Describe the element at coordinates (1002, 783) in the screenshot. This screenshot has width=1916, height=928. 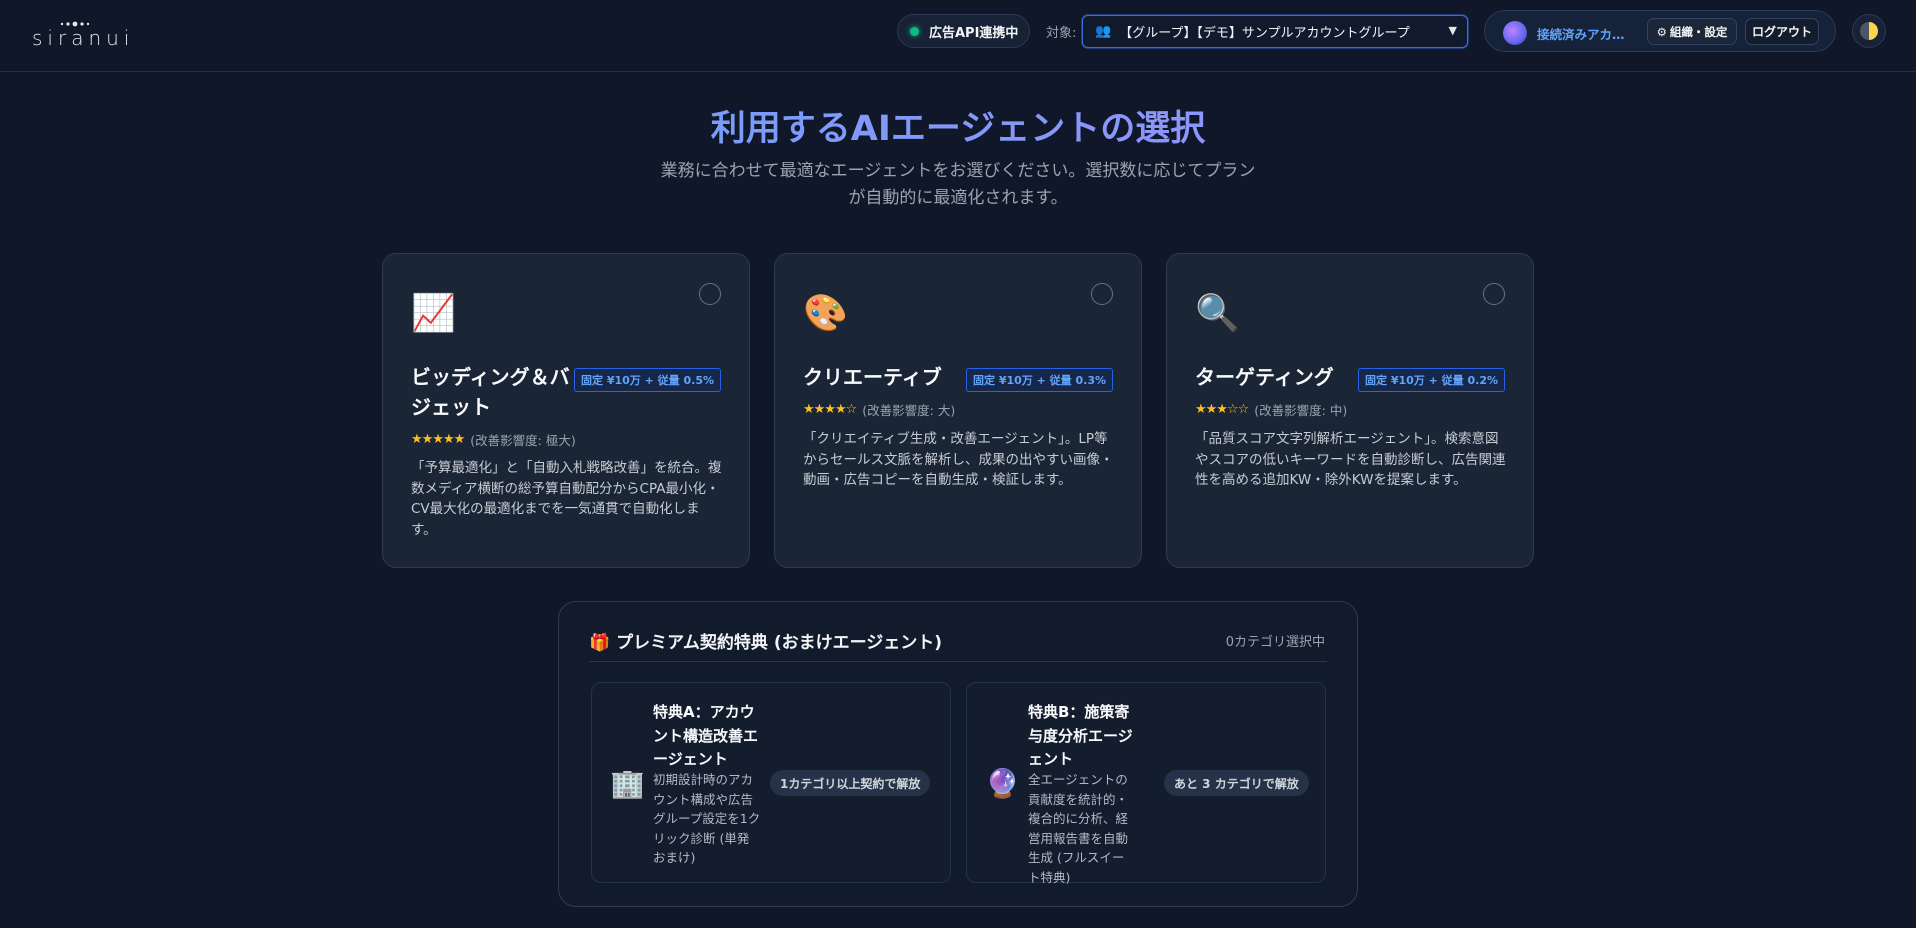
I see `crystal-ball-icon: 🔮` at that location.